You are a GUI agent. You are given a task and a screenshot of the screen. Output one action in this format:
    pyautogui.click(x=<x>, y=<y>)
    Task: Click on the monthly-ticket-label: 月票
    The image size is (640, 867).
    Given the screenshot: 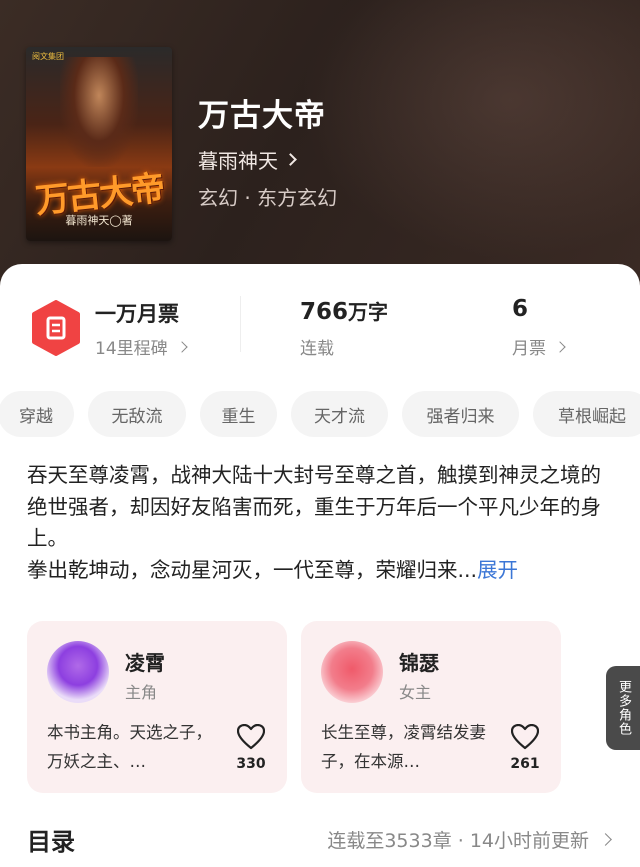 What is the action you would take?
    pyautogui.click(x=529, y=349)
    